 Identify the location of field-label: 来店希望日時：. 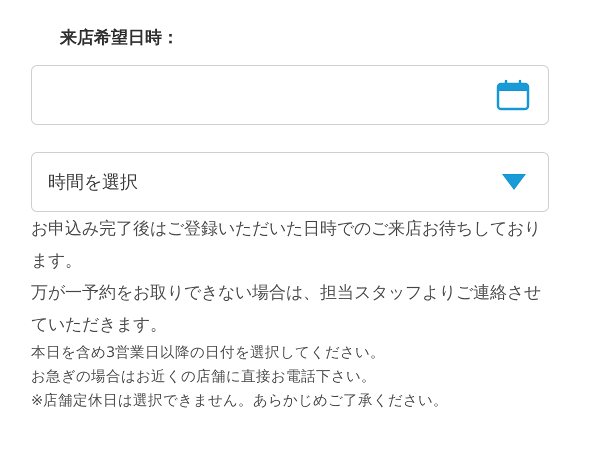
(119, 38).